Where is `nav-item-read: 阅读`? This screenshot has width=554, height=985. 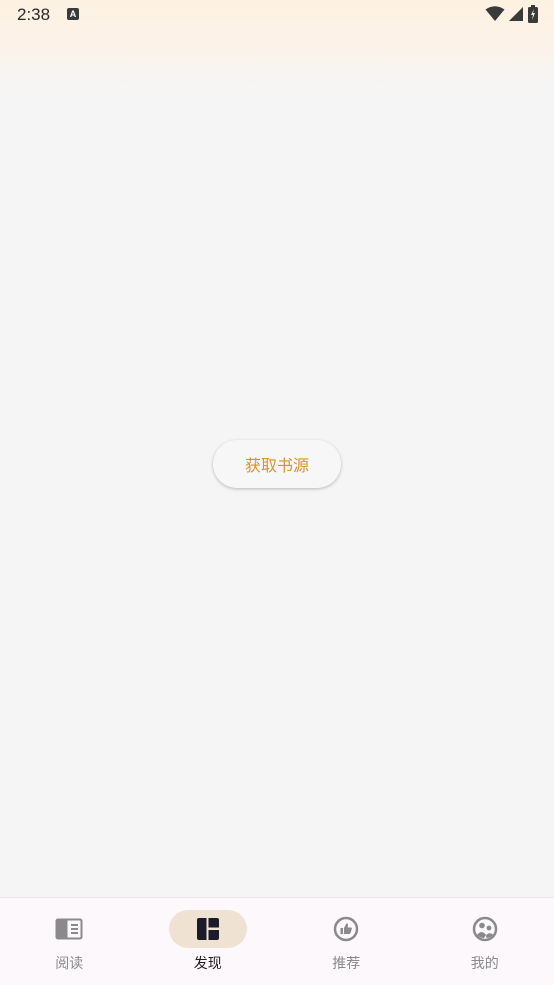
nav-item-read: 阅读 is located at coordinates (69, 941).